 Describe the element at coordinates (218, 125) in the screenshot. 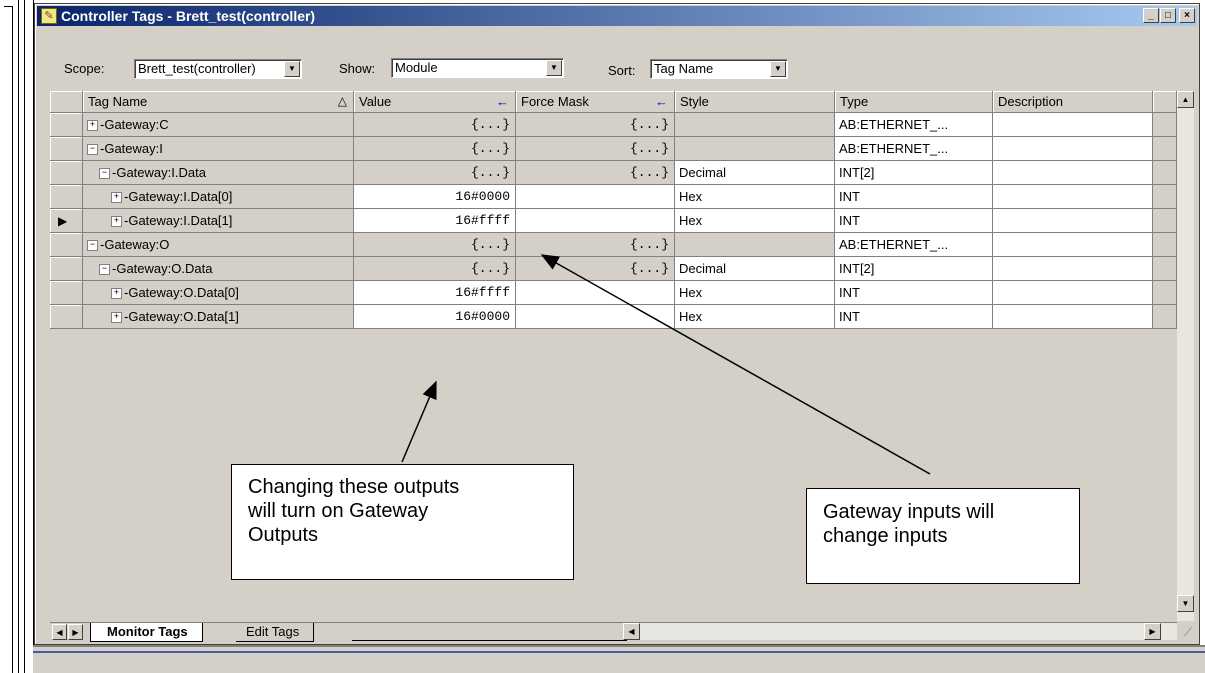

I see `tag-name-cell: + -Gateway:C` at that location.